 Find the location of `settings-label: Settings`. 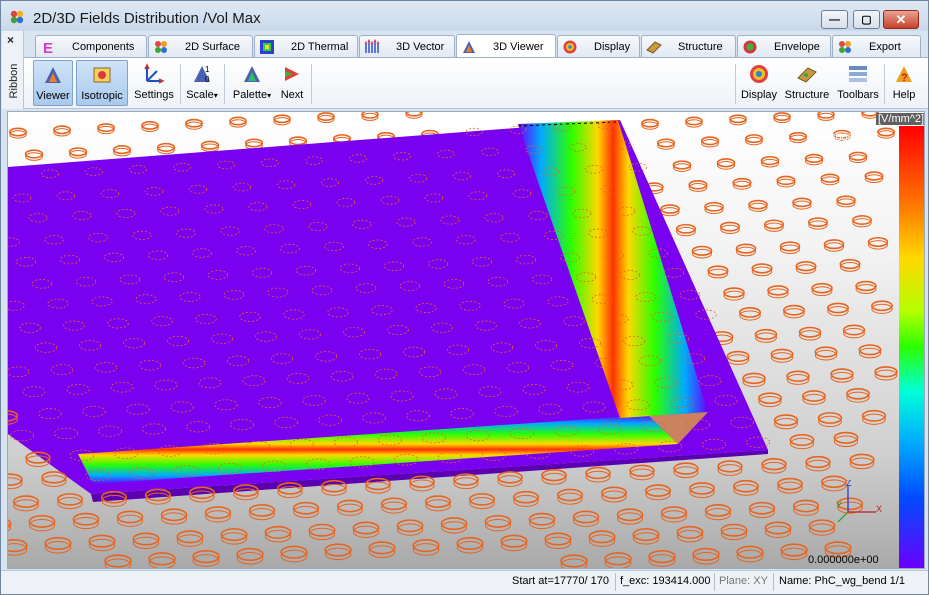

settings-label: Settings is located at coordinates (154, 95).